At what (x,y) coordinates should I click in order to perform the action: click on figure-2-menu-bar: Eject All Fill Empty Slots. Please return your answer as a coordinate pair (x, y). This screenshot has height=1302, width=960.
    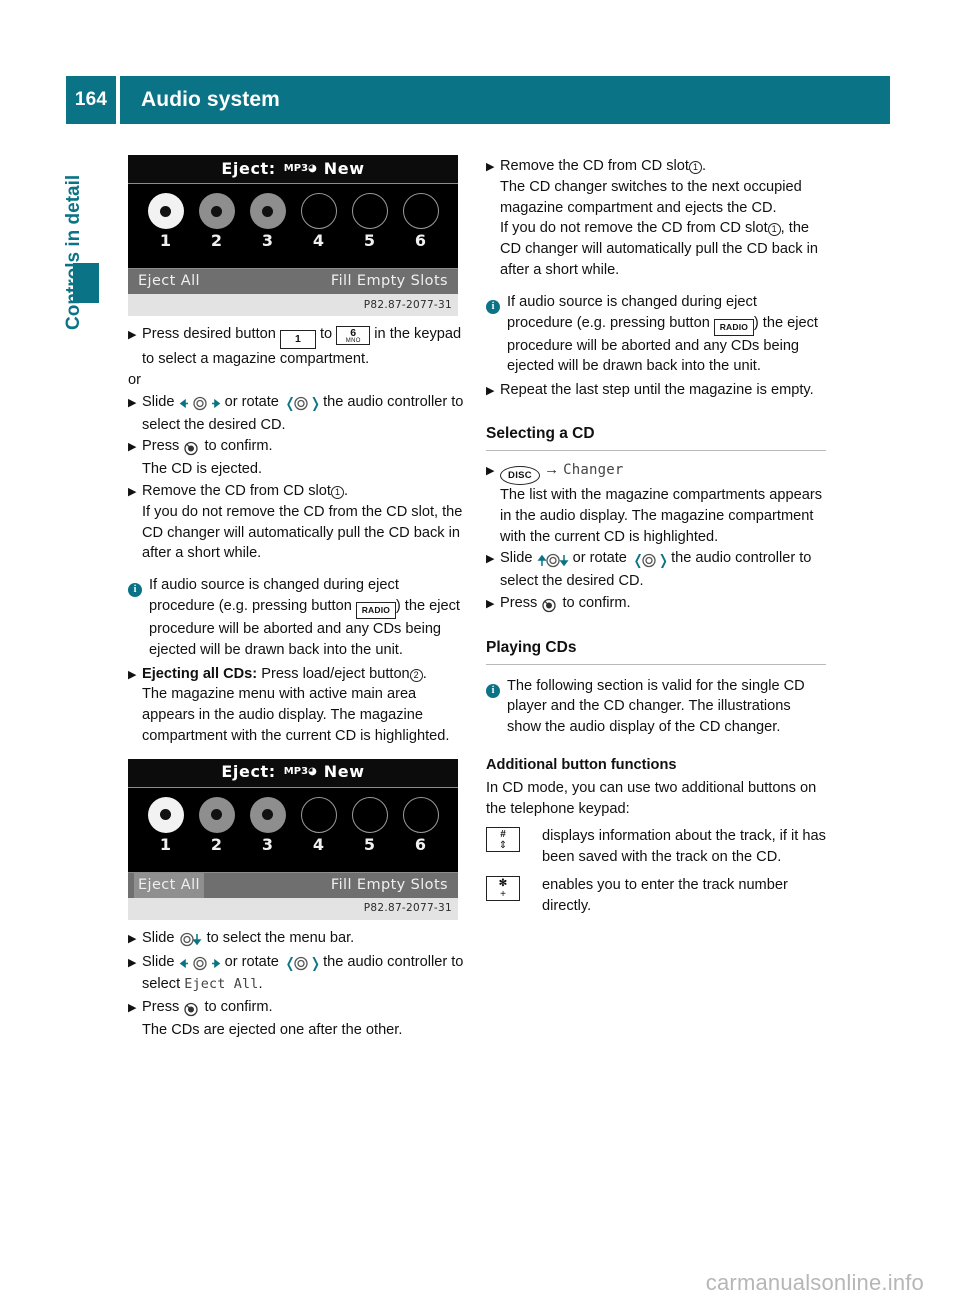
    Looking at the image, I should click on (293, 884).